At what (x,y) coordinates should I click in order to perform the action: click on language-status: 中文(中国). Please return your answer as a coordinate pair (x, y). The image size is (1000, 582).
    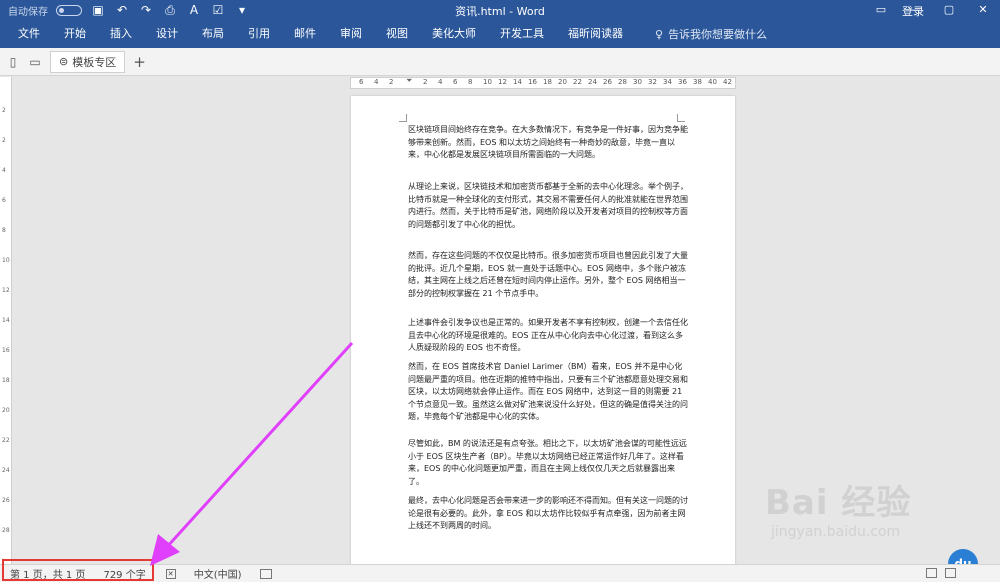
    Looking at the image, I should click on (218, 573).